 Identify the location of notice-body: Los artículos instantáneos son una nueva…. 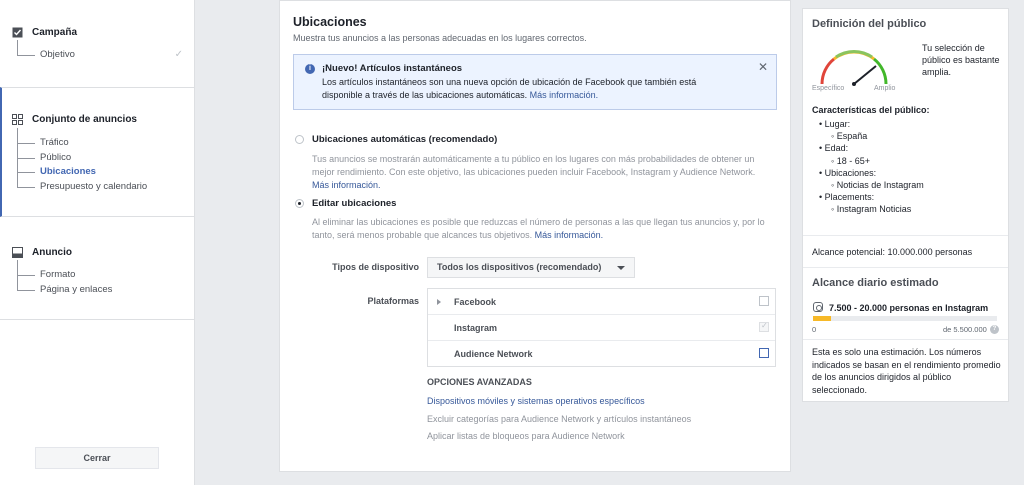
(527, 89).